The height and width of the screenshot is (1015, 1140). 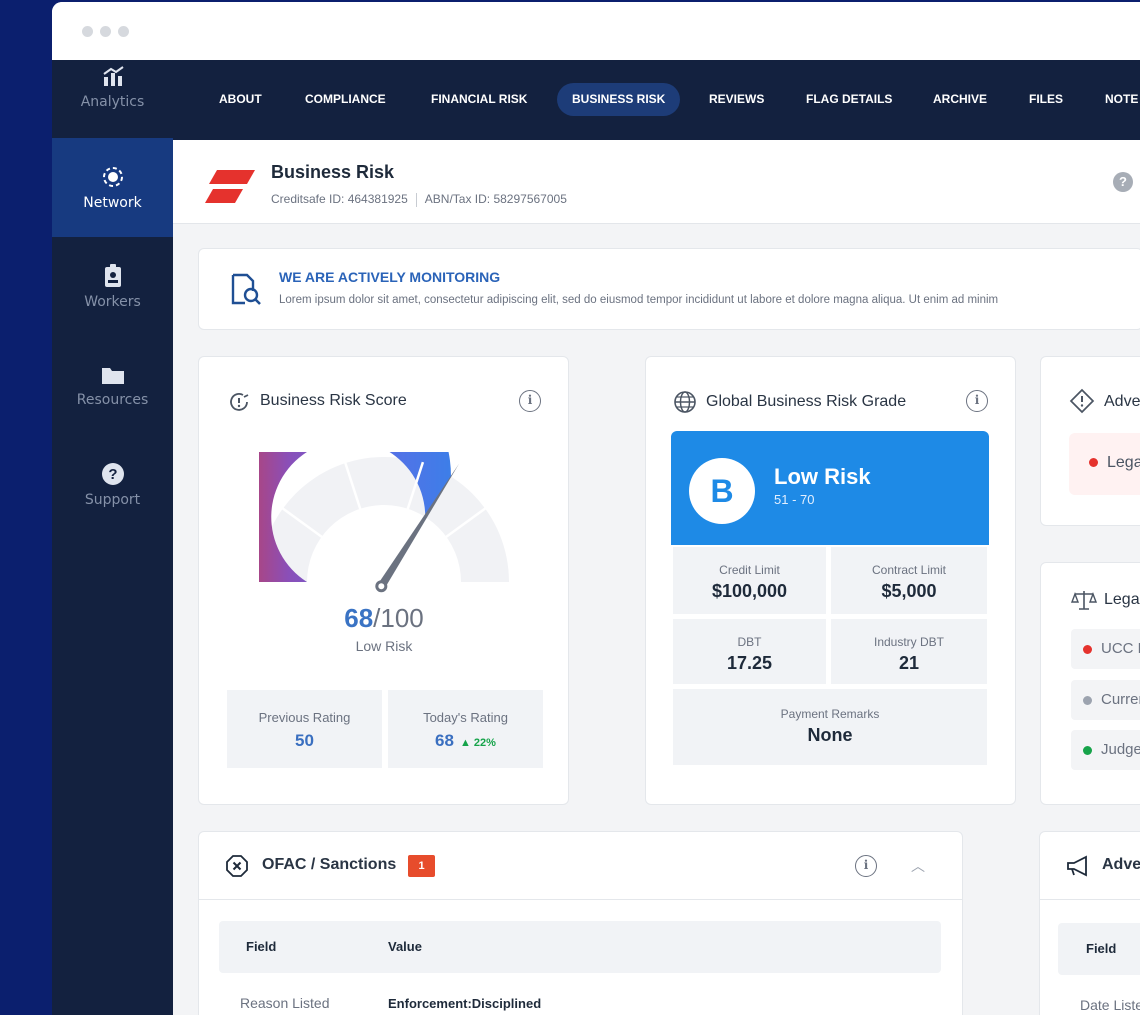 What do you see at coordinates (736, 99) in the screenshot?
I see `tab-reviews: REVIEWS` at bounding box center [736, 99].